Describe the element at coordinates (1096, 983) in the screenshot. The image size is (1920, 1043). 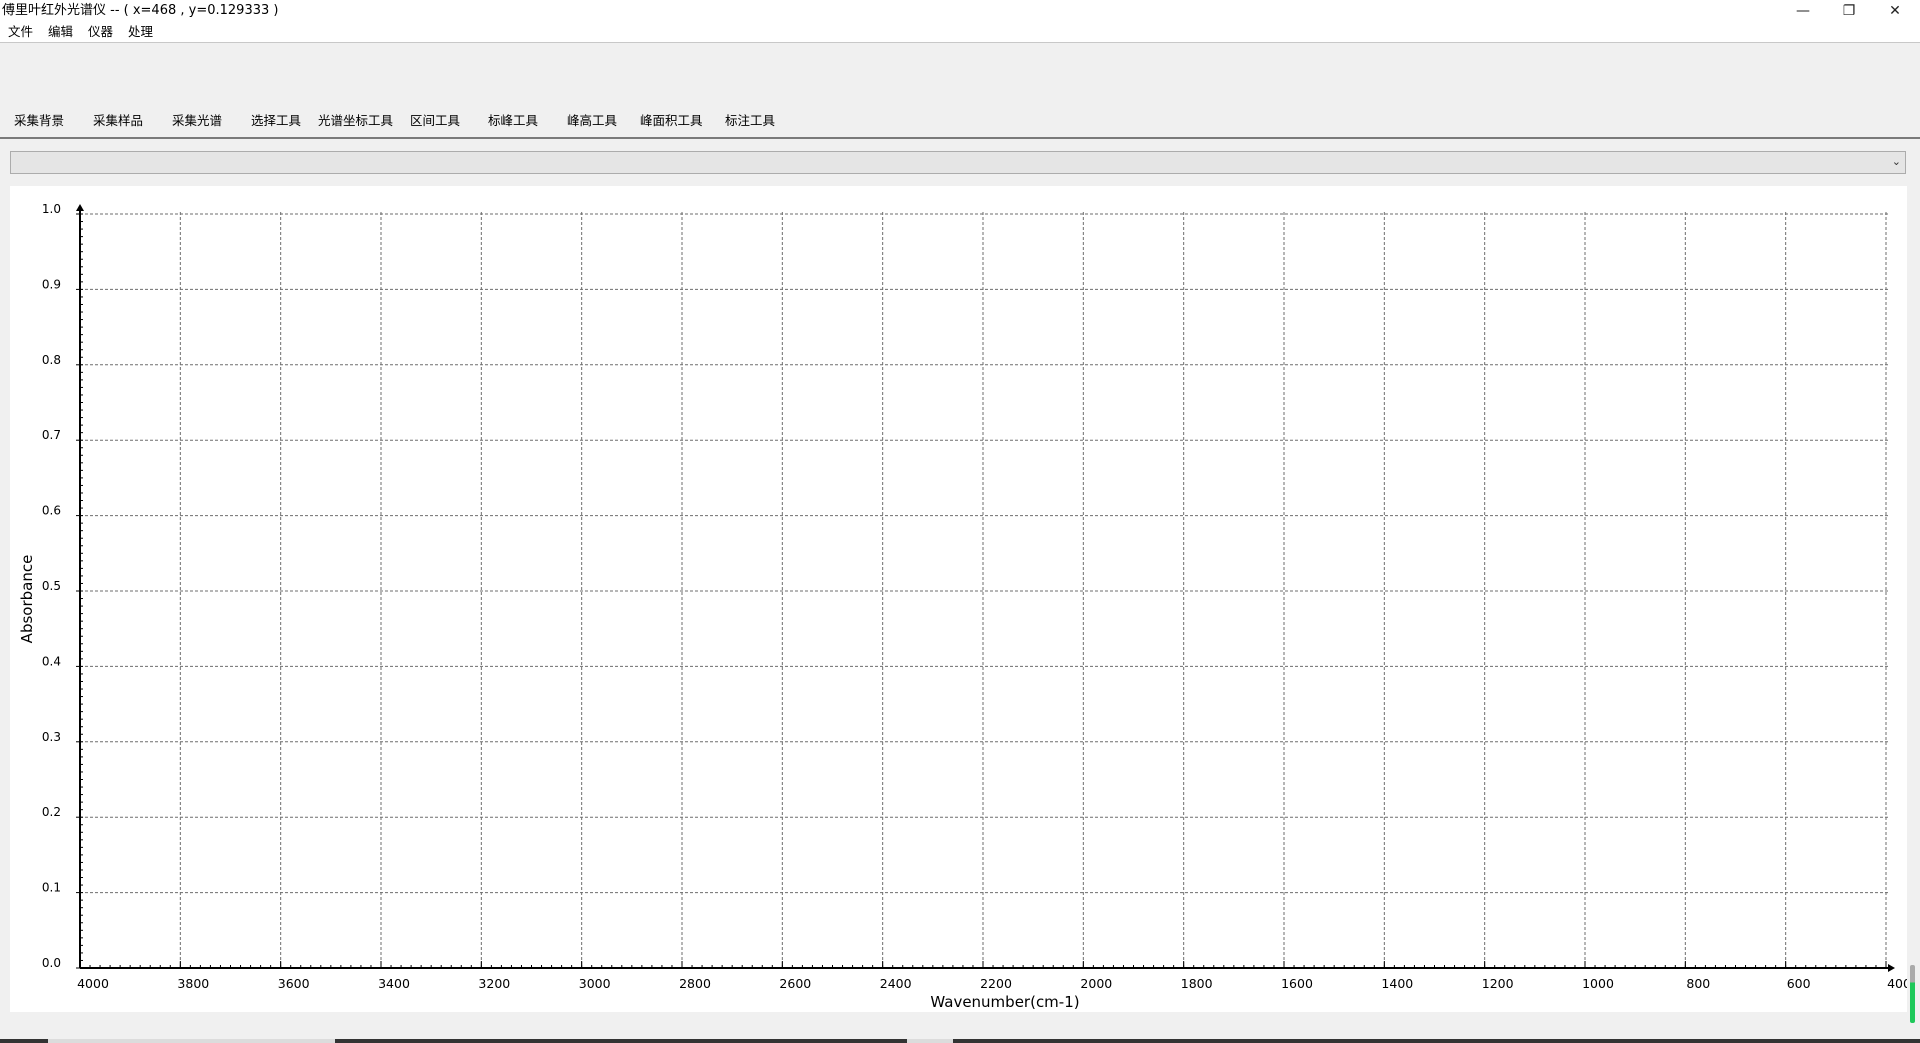
I see `x-tick-label: 2000` at that location.